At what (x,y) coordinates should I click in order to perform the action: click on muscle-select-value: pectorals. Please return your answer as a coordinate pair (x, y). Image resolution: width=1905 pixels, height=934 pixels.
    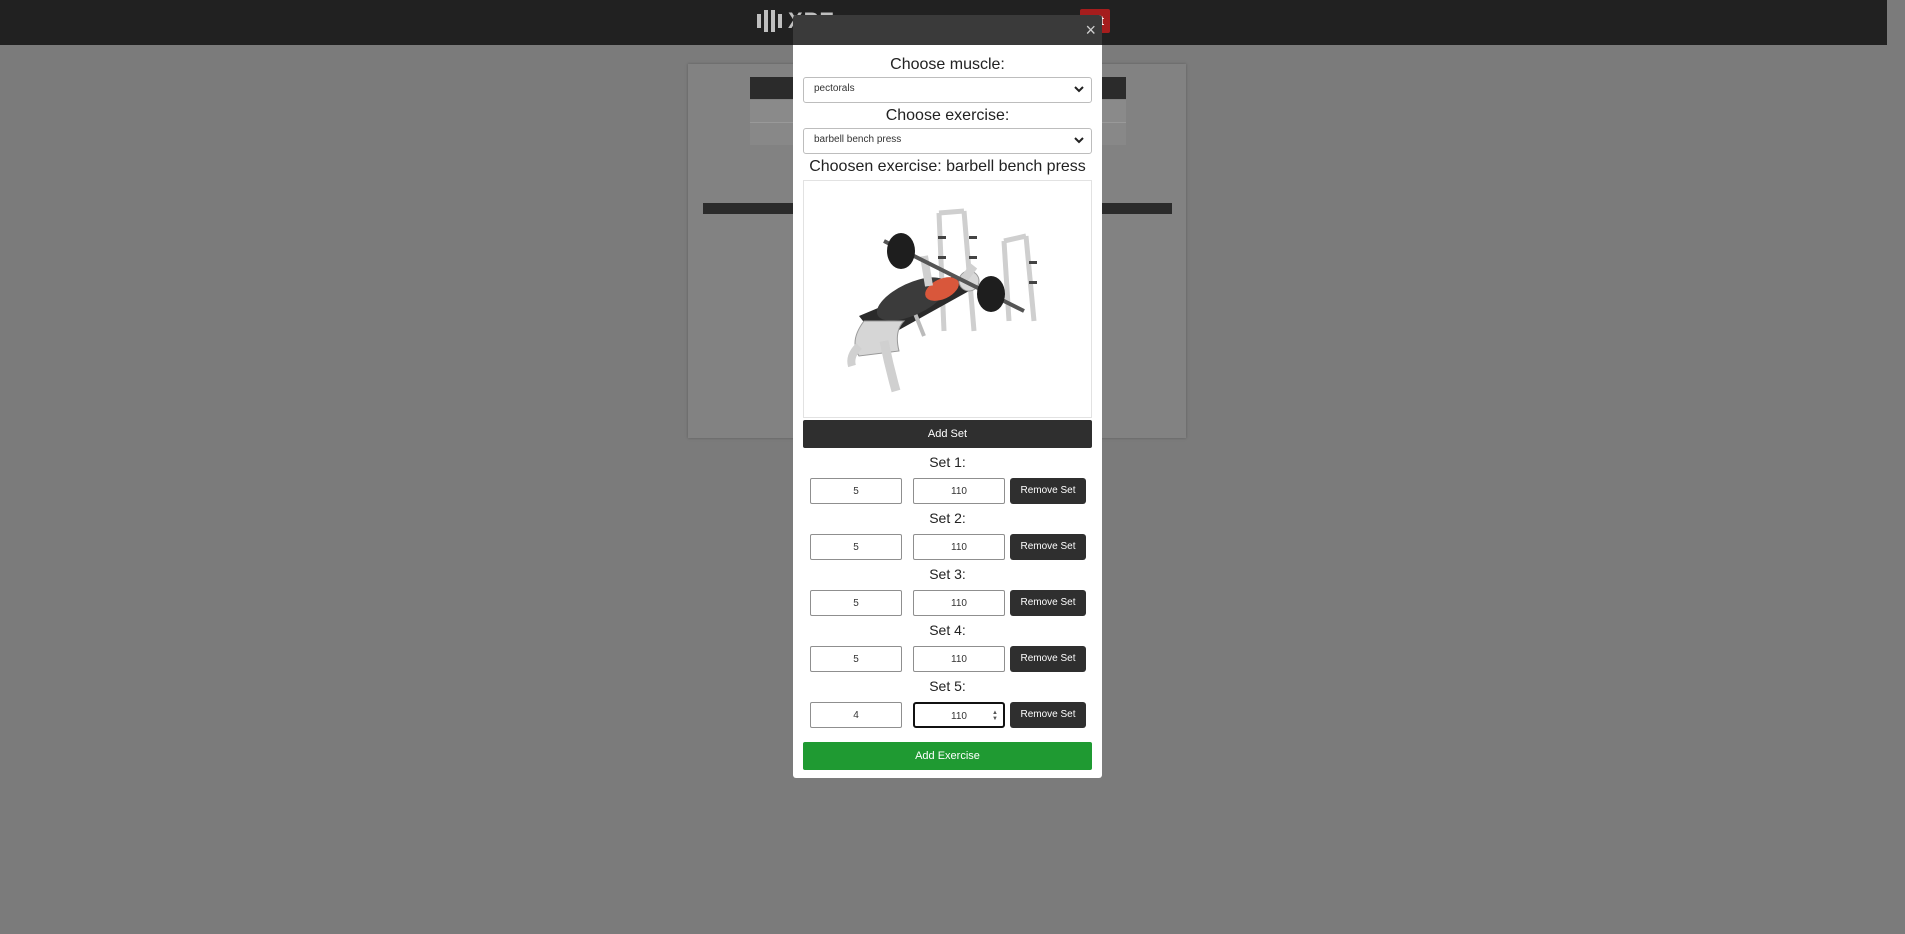
    Looking at the image, I should click on (834, 88).